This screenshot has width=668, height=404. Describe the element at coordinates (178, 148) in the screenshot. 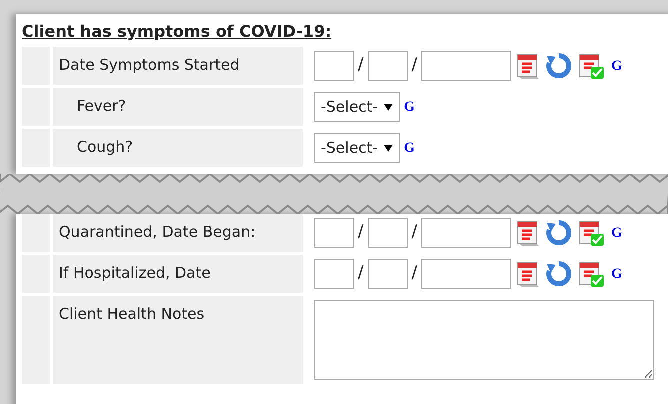

I see `field-label: Cough?` at that location.